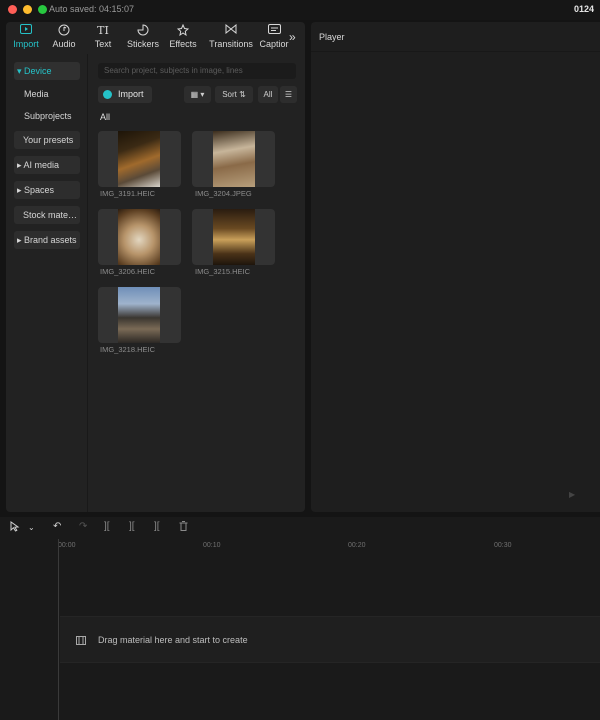 The height and width of the screenshot is (720, 600). I want to click on tab-audio: Audio, so click(64, 38).